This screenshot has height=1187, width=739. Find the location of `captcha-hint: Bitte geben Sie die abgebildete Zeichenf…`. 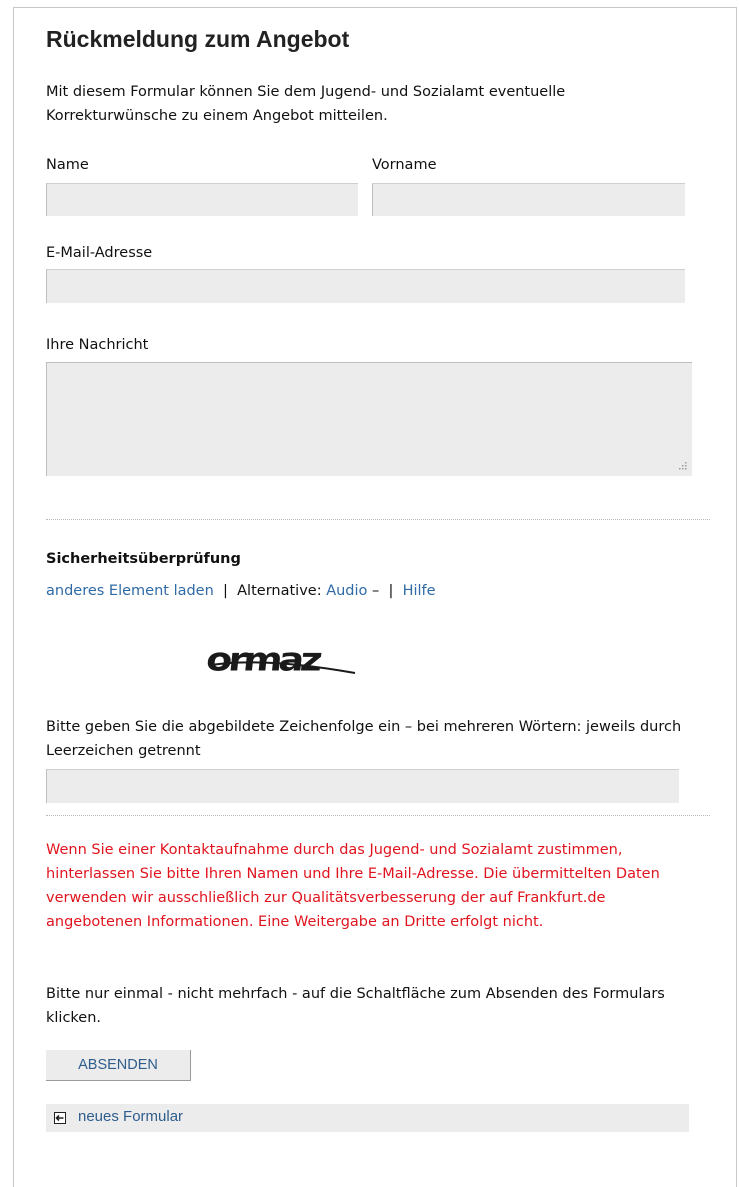

captcha-hint: Bitte geben Sie die abgebildete Zeichenf… is located at coordinates (364, 739).